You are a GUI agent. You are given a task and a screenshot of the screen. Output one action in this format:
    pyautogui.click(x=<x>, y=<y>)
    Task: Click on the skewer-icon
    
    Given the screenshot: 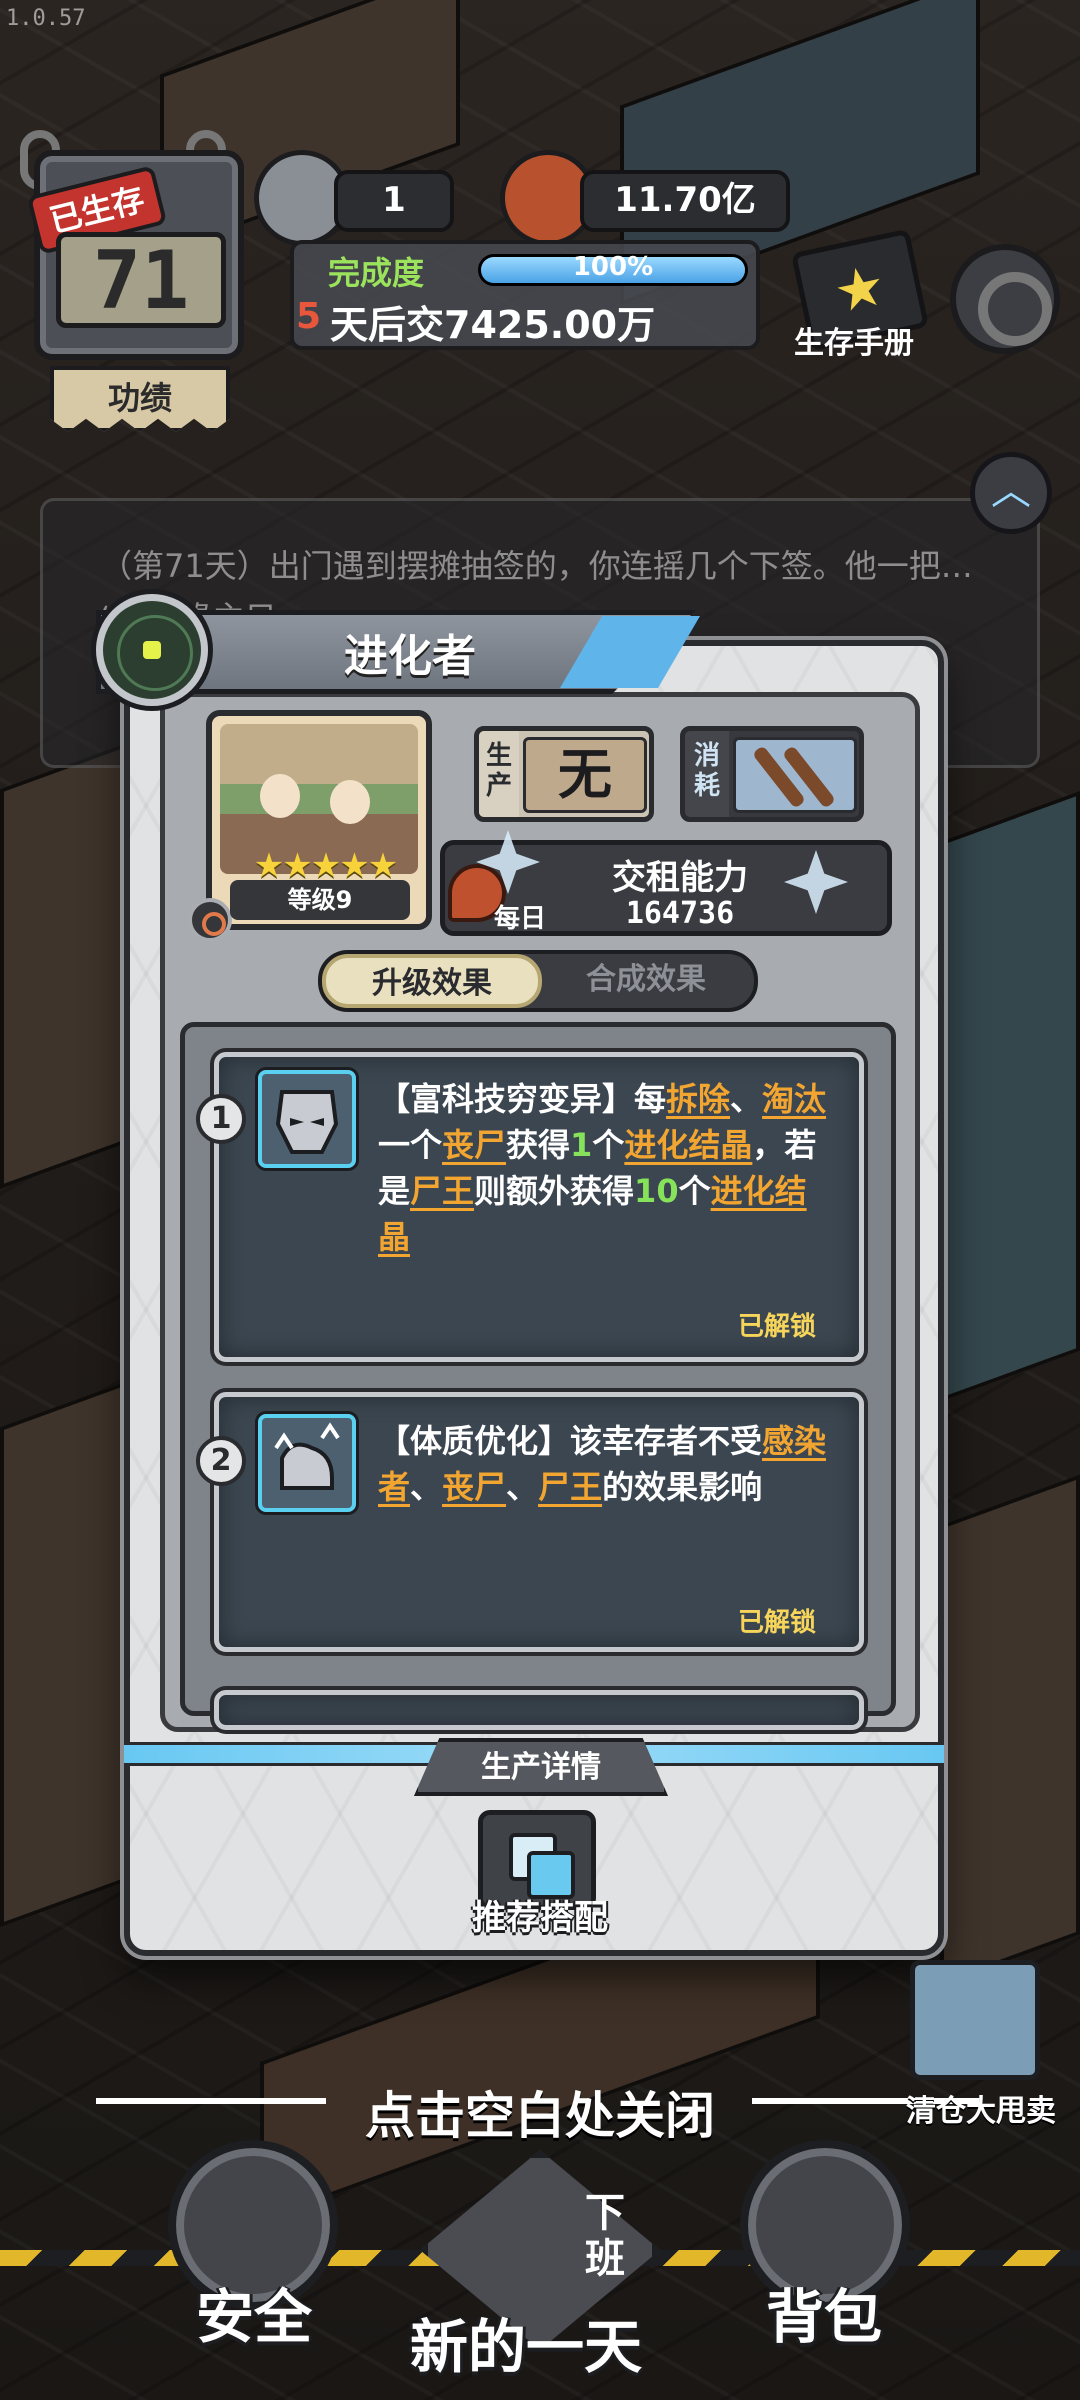 What is the action you would take?
    pyautogui.click(x=795, y=775)
    